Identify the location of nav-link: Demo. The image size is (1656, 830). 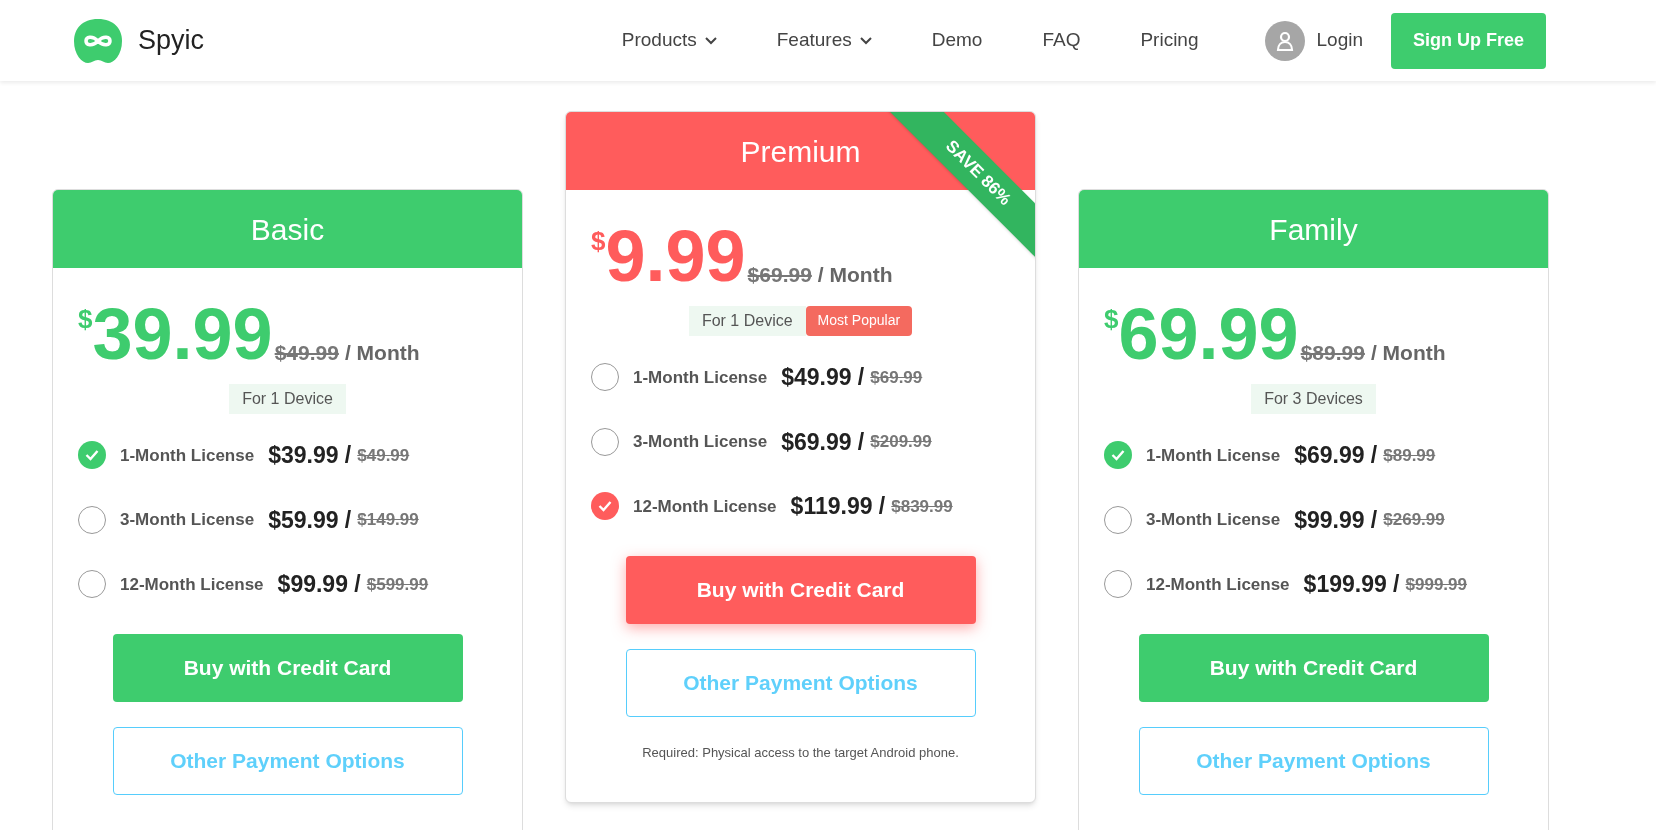
(957, 40).